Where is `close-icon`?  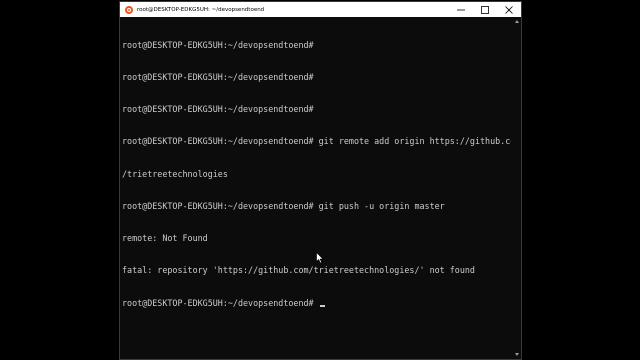
close-icon is located at coordinates (509, 9).